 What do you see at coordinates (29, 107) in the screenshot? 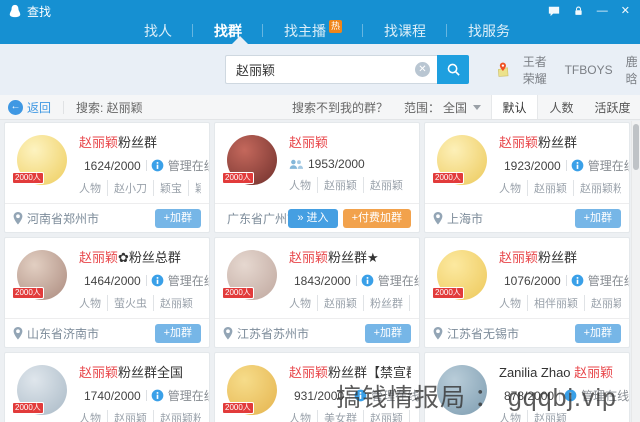
I see `back-button: ← 返回` at bounding box center [29, 107].